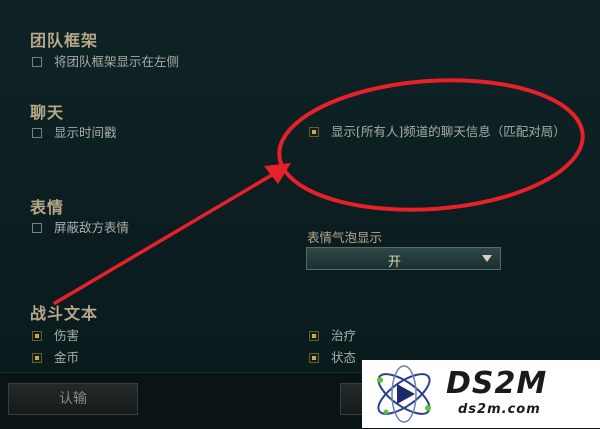 The width and height of the screenshot is (600, 429). Describe the element at coordinates (47, 112) in the screenshot. I see `section-title-chat: 聊天` at that location.